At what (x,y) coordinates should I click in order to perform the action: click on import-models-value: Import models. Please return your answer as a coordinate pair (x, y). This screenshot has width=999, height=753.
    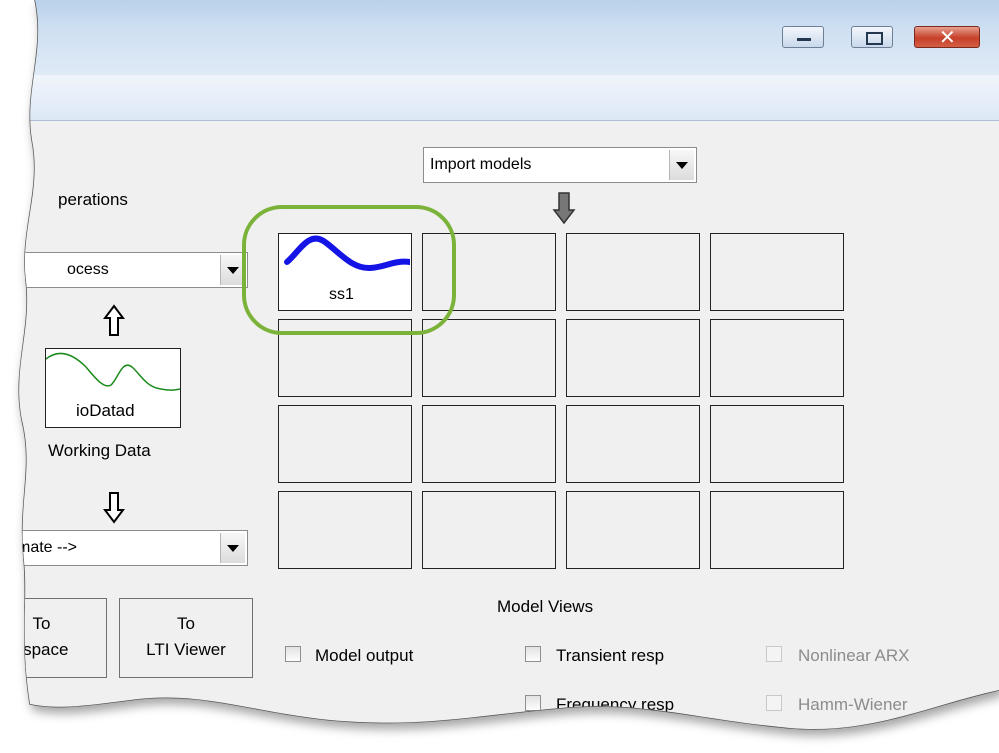
    Looking at the image, I should click on (481, 164).